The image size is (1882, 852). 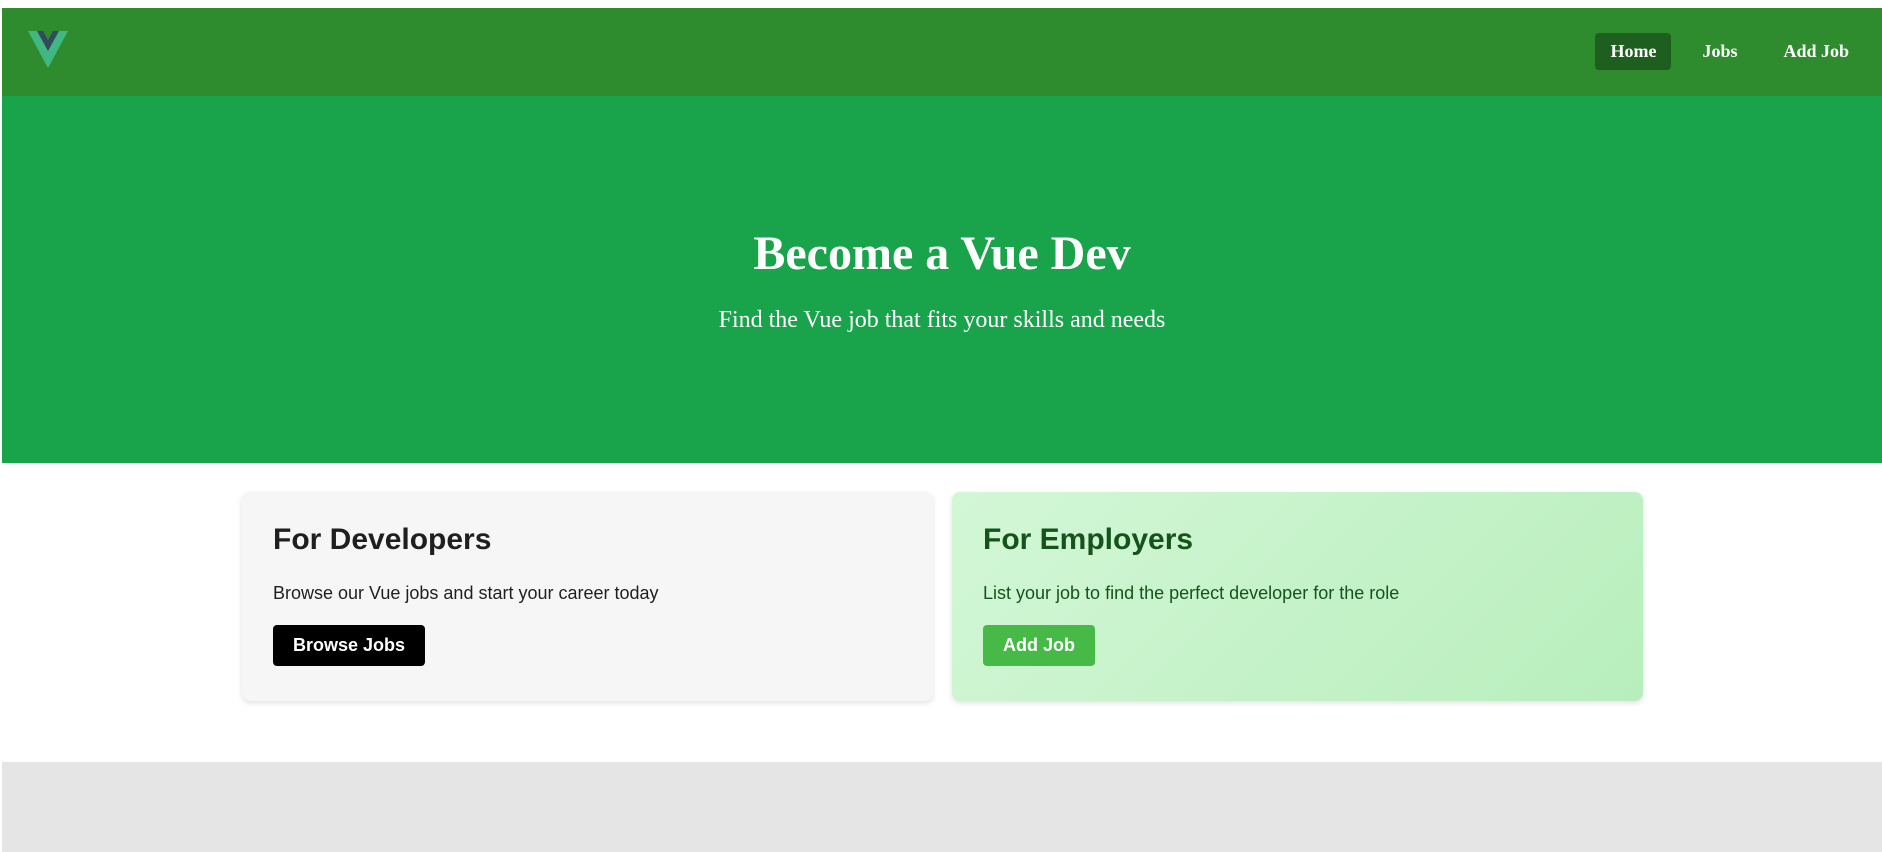 What do you see at coordinates (942, 253) in the screenshot?
I see `hero-title: Become a Vue Dev` at bounding box center [942, 253].